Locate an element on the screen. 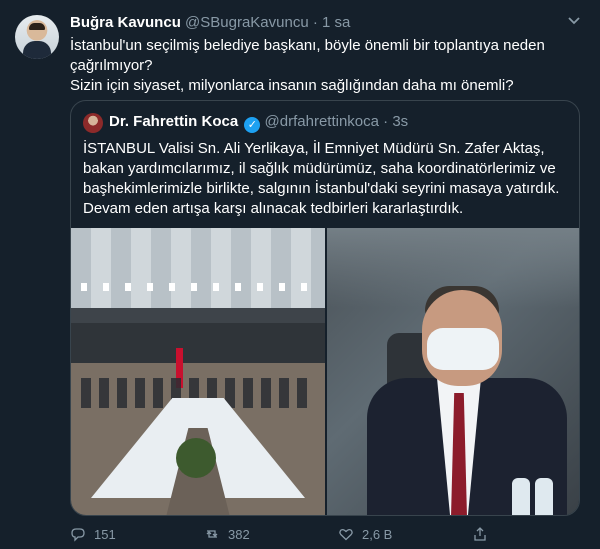 The image size is (600, 549). share-icon is located at coordinates (480, 534).